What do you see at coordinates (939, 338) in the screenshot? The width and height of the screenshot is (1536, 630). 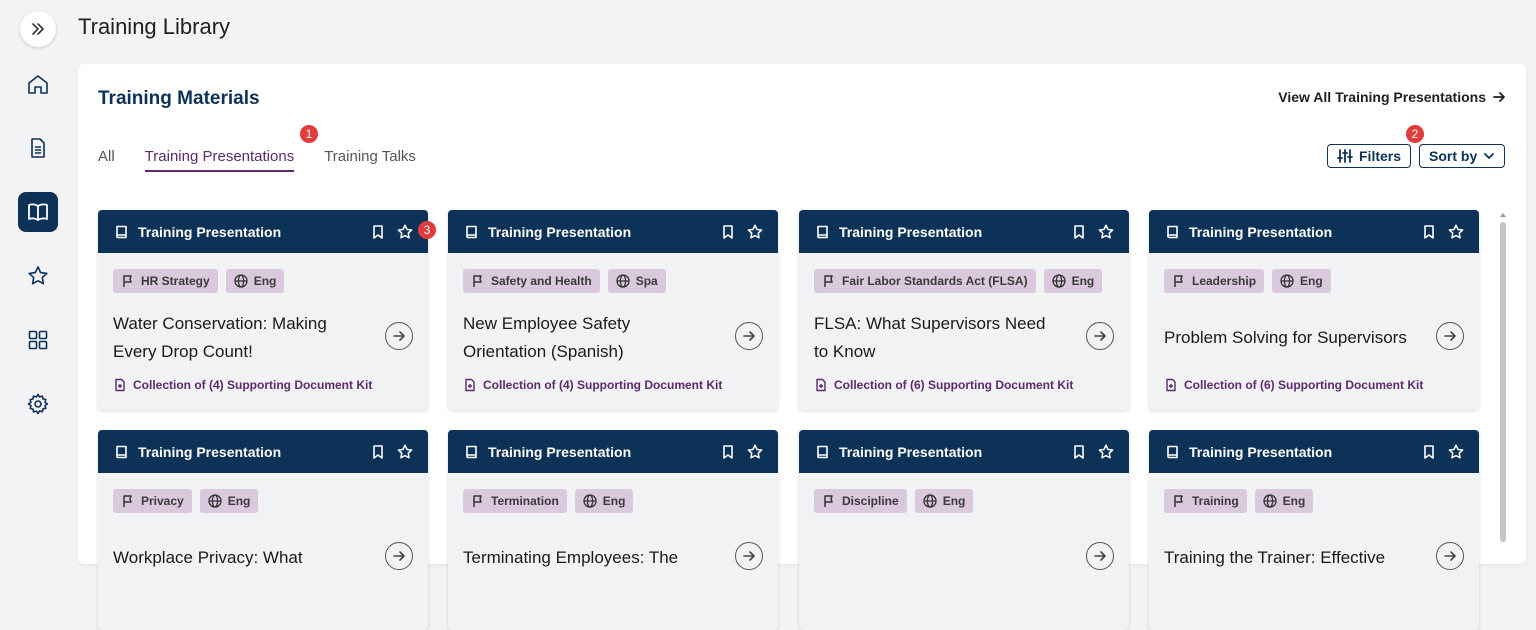 I see `card-title: FLSA: What Supervisors Need to Know` at bounding box center [939, 338].